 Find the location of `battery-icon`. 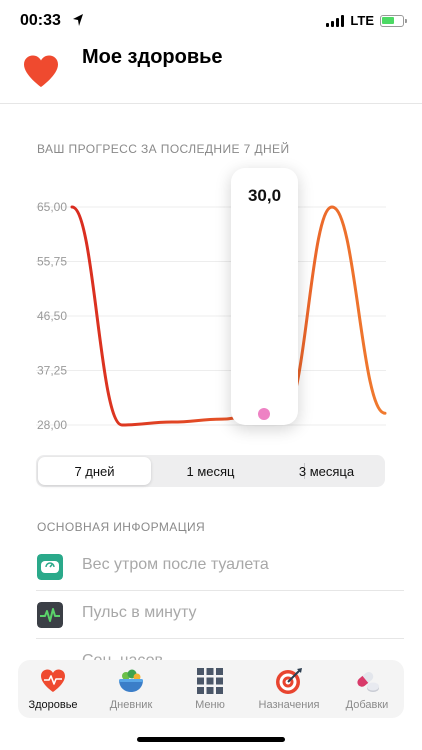

battery-icon is located at coordinates (393, 20).